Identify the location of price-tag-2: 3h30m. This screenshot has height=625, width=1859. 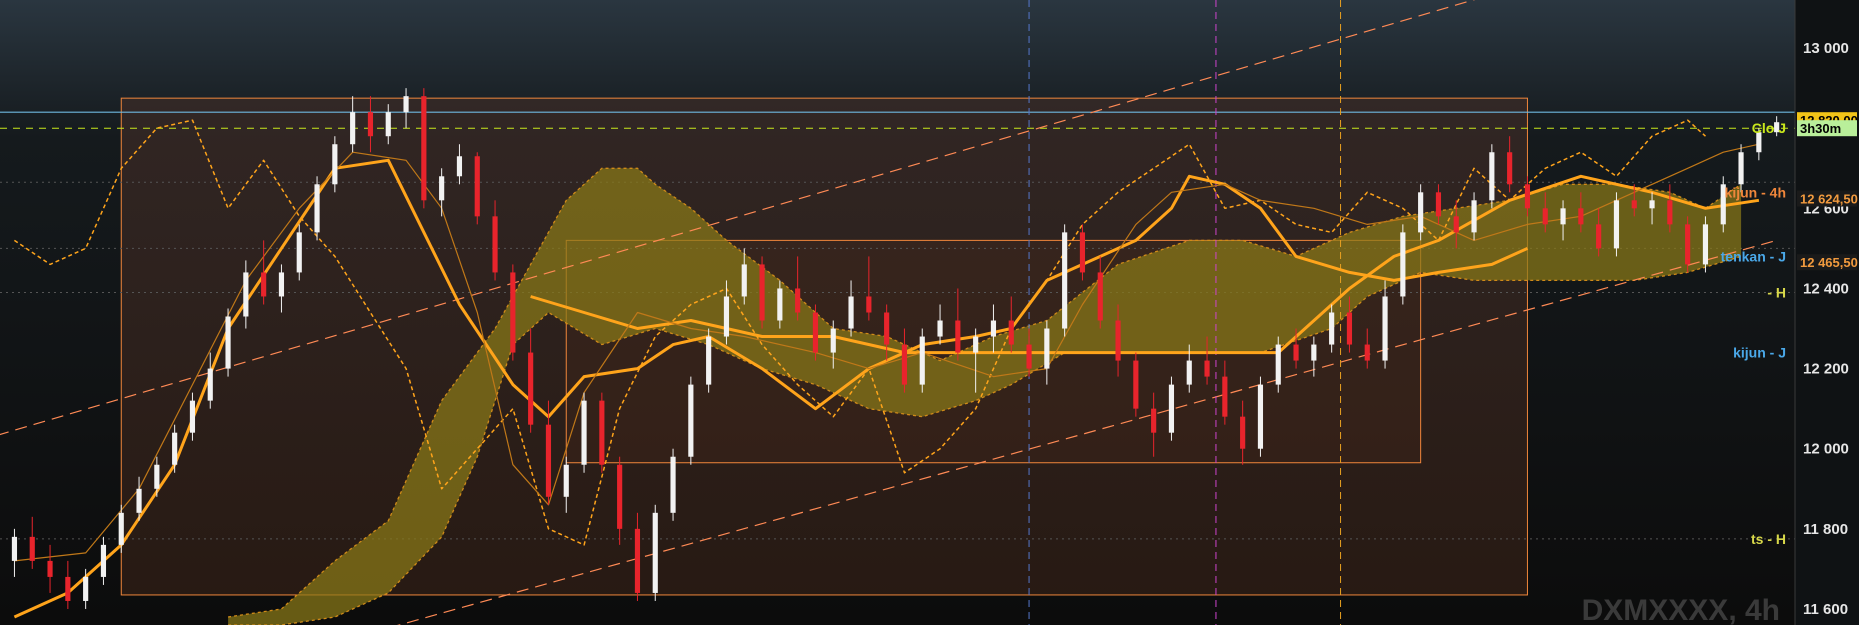
(1820, 128).